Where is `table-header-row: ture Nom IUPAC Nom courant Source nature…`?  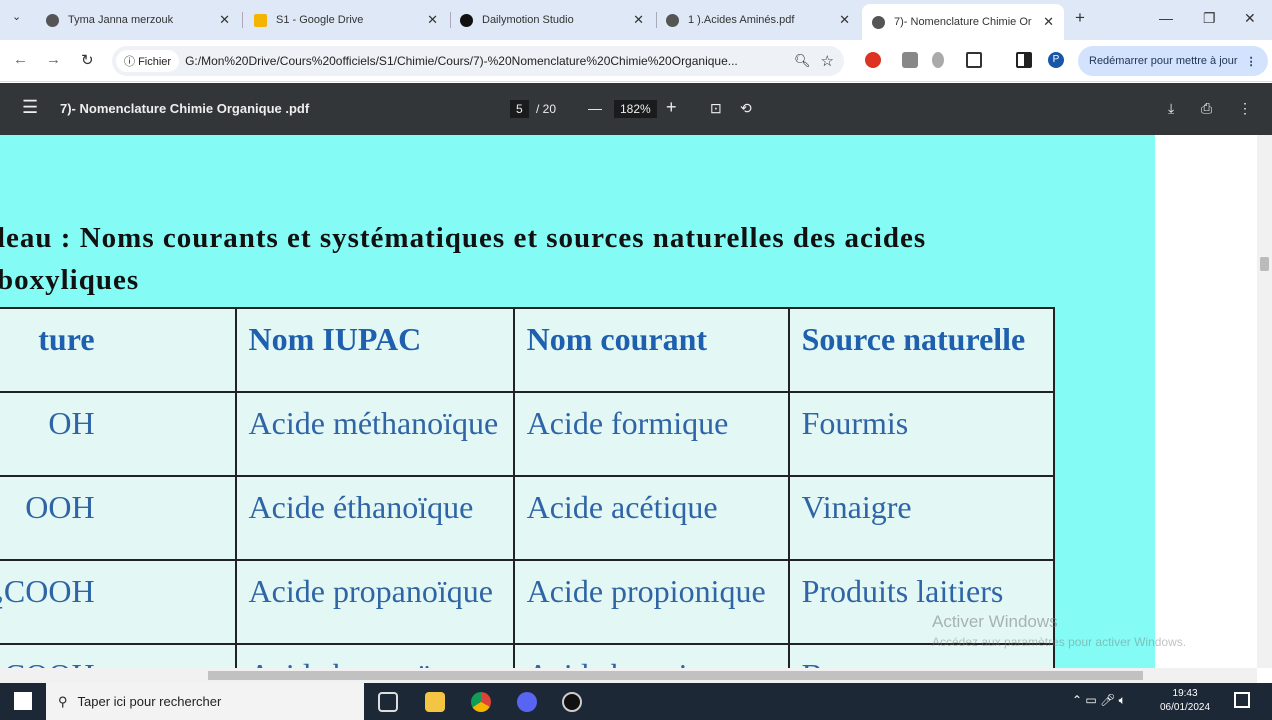 table-header-row: ture Nom IUPAC Nom courant Source nature… is located at coordinates (528, 350).